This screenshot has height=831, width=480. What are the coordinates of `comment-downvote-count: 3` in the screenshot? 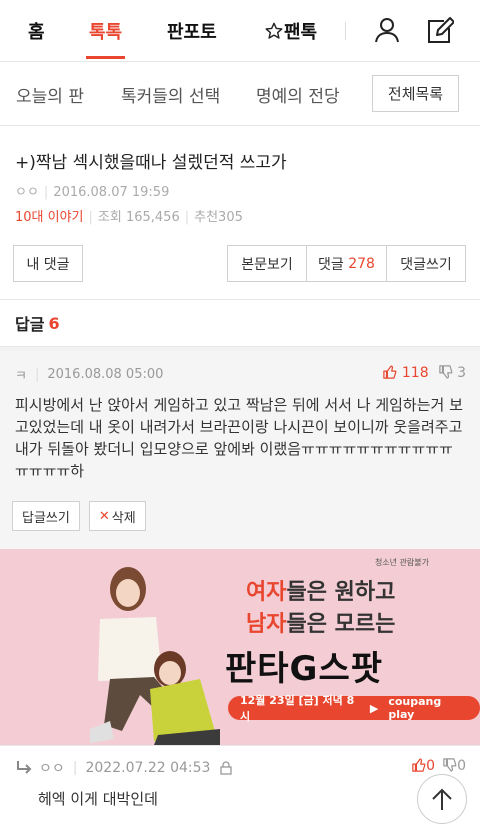 It's located at (461, 373).